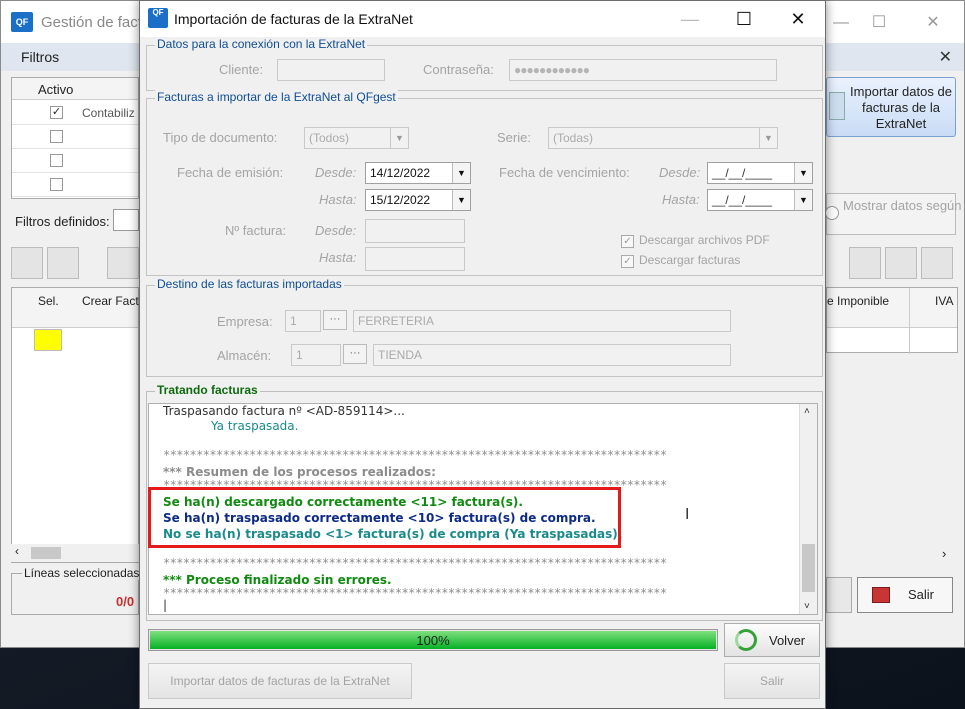  Describe the element at coordinates (807, 606) in the screenshot. I see `scroll-down-icon: ˅` at that location.